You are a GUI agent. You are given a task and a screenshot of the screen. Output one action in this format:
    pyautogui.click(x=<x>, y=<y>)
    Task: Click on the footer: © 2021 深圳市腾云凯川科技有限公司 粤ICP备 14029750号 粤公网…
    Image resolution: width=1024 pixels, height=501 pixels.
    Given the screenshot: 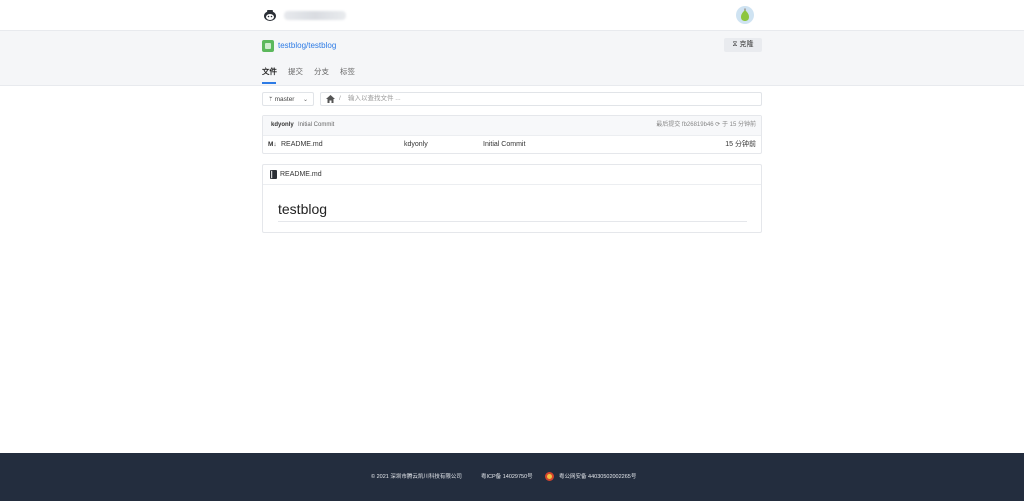 What is the action you would take?
    pyautogui.click(x=512, y=477)
    